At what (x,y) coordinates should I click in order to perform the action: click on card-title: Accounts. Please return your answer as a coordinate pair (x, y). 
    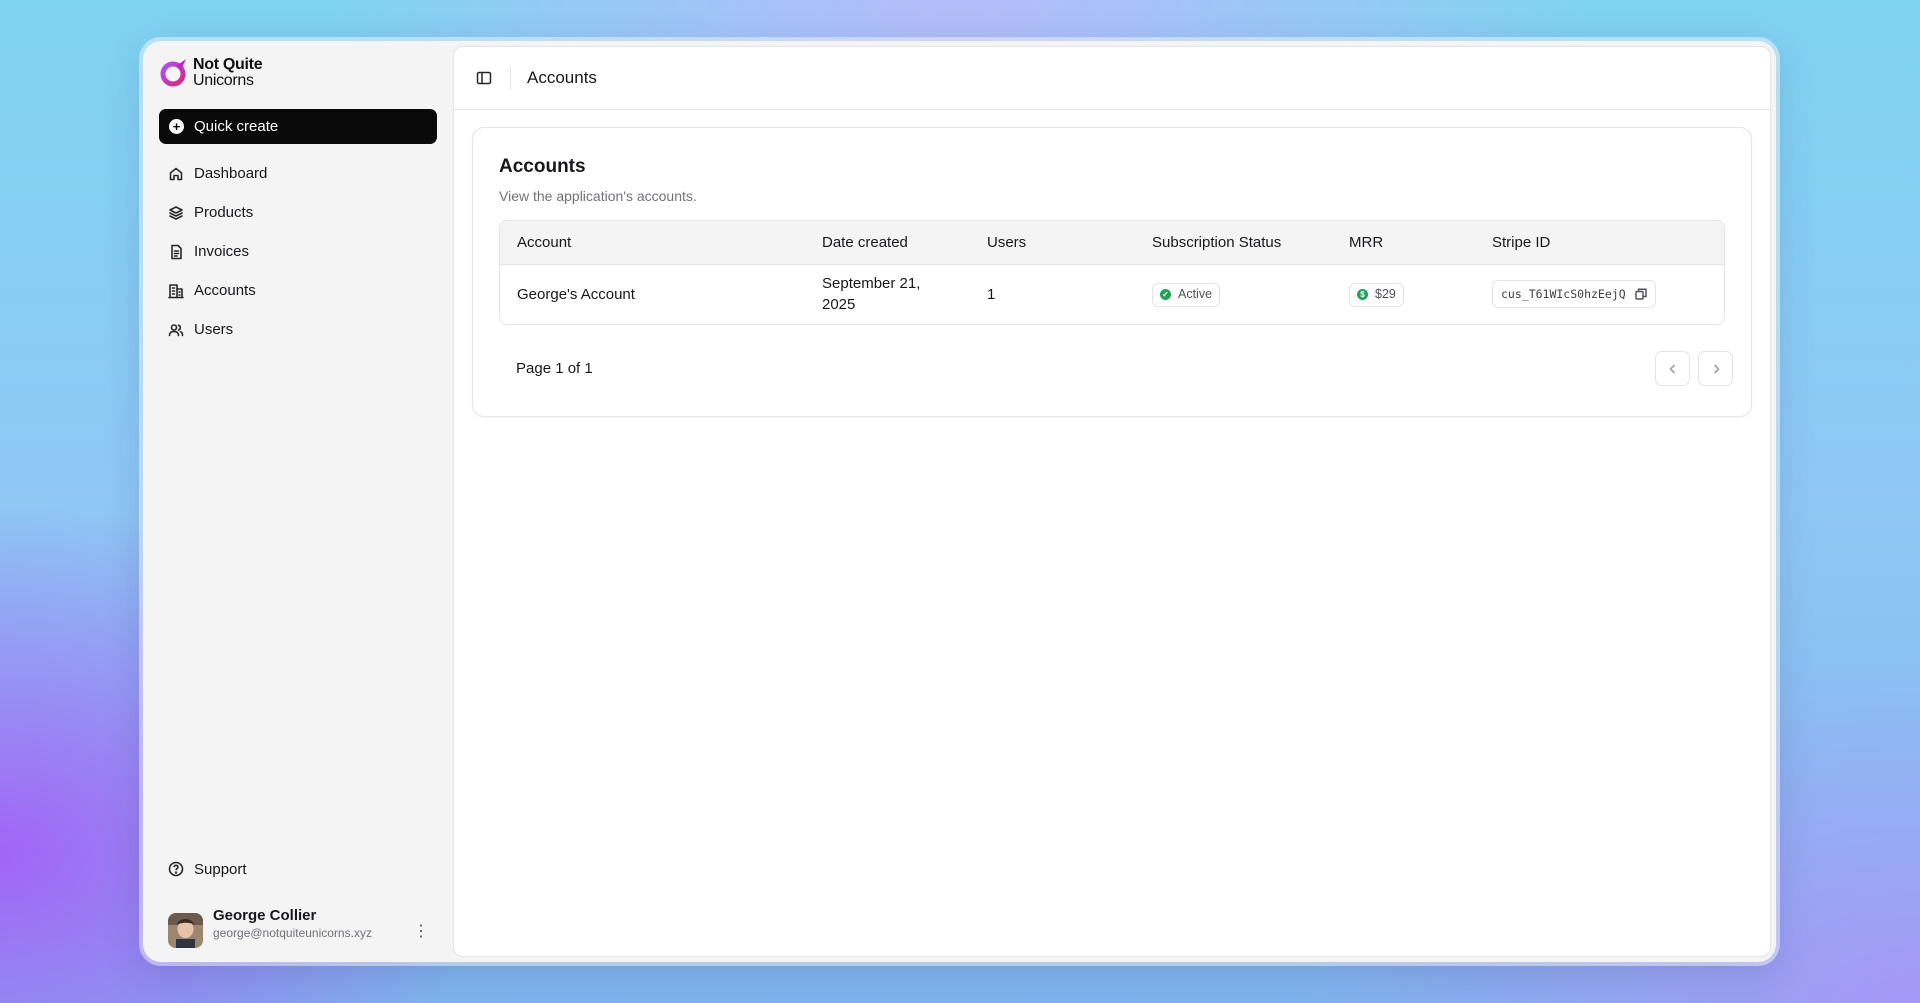
    Looking at the image, I should click on (542, 166).